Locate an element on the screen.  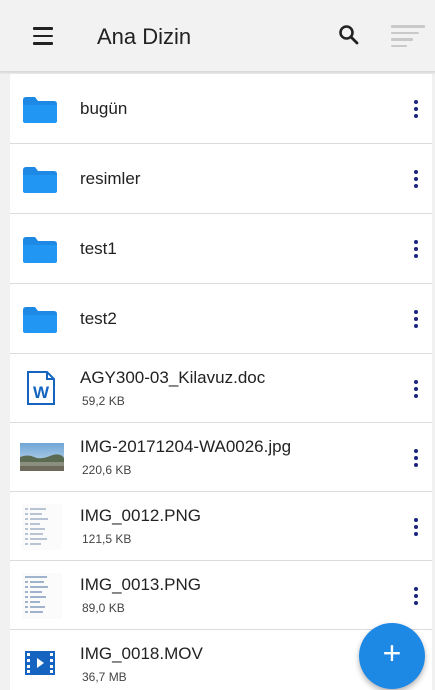
search-icon is located at coordinates (349, 35).